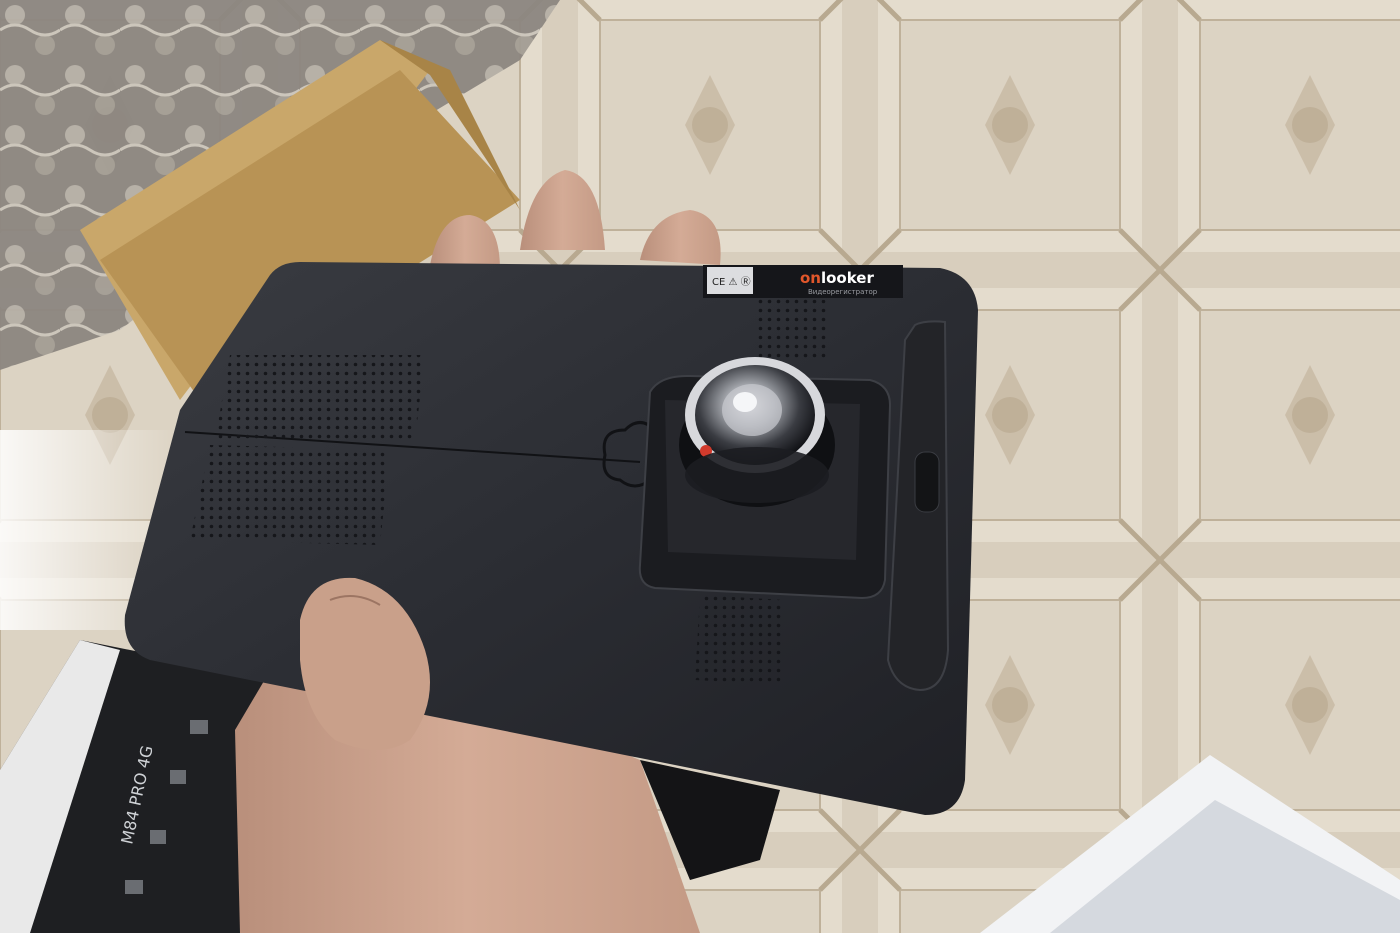  I want to click on brand-prefix: on, so click(810, 278).